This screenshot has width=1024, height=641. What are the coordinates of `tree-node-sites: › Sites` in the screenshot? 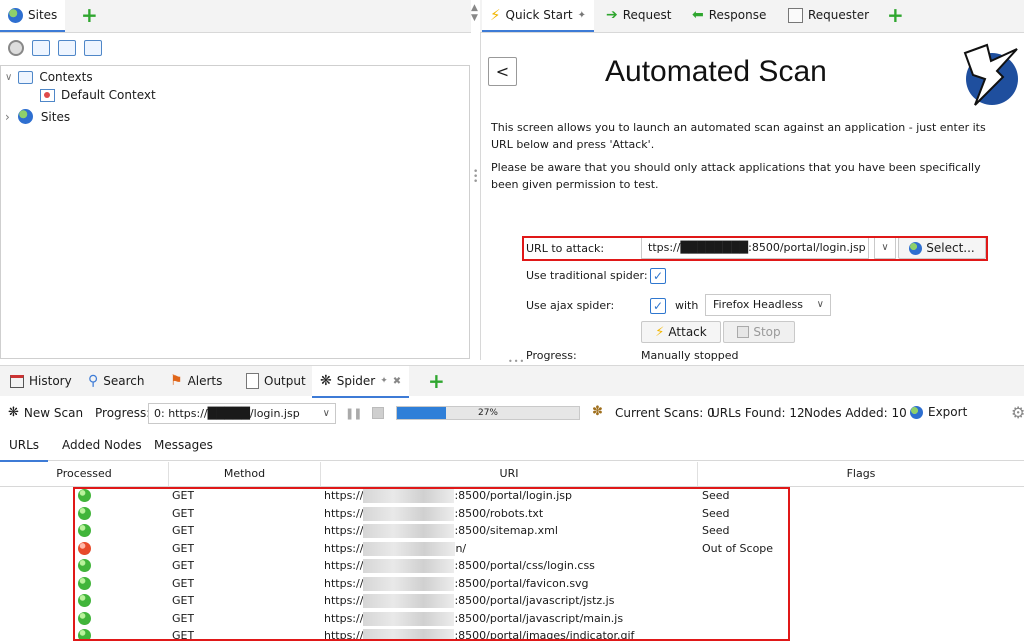 It's located at (37, 116).